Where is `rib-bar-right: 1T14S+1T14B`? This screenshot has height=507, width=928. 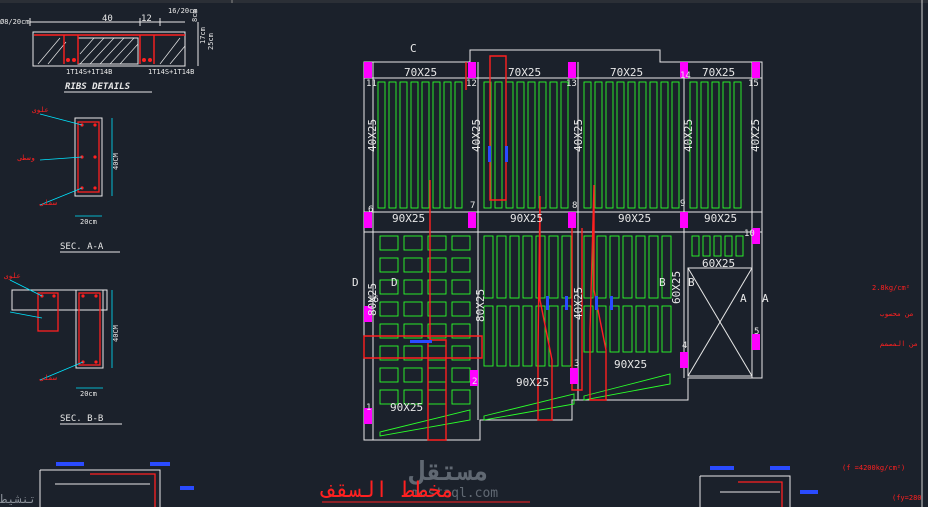
rib-bar-right: 1T14S+1T14B is located at coordinates (171, 72).